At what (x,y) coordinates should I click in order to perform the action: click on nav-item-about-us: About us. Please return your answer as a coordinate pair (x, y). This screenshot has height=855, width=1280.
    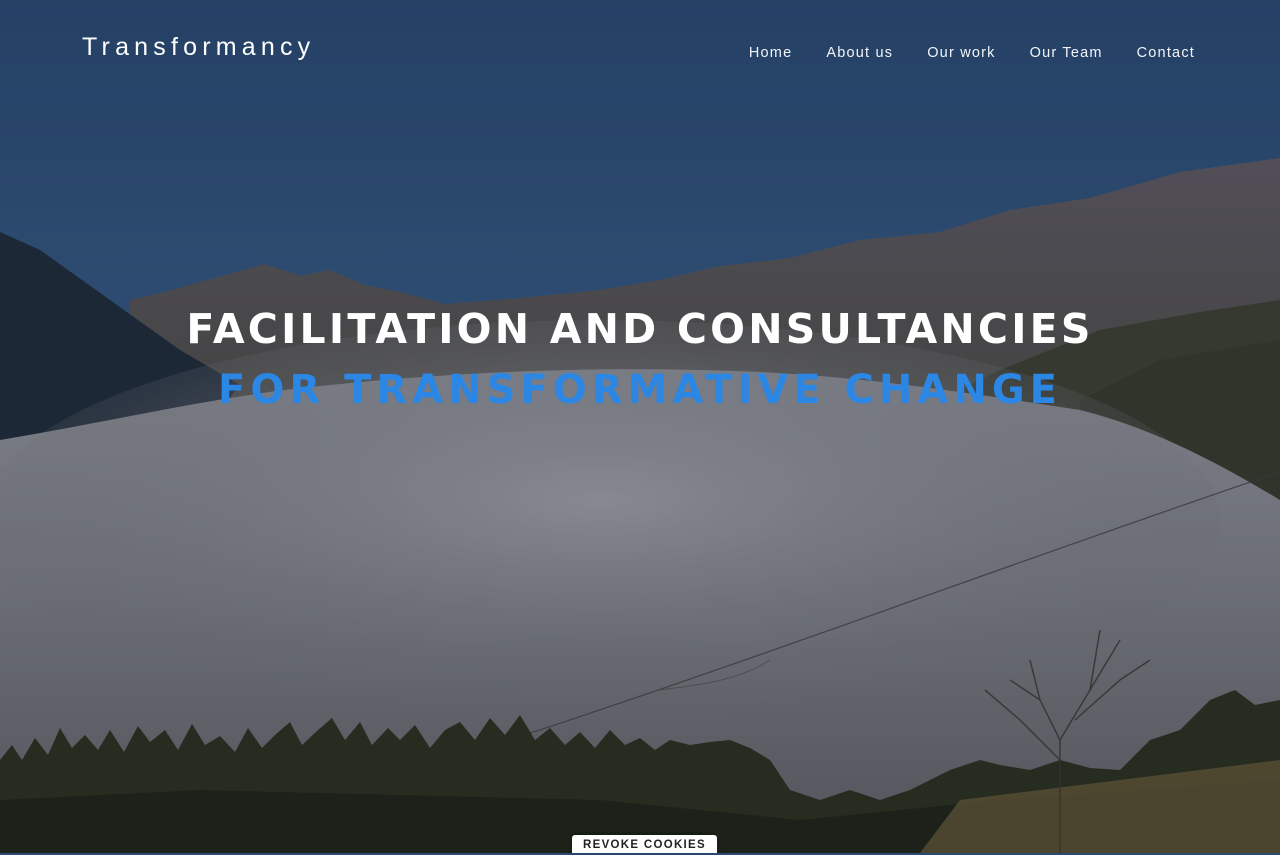
    Looking at the image, I should click on (859, 53).